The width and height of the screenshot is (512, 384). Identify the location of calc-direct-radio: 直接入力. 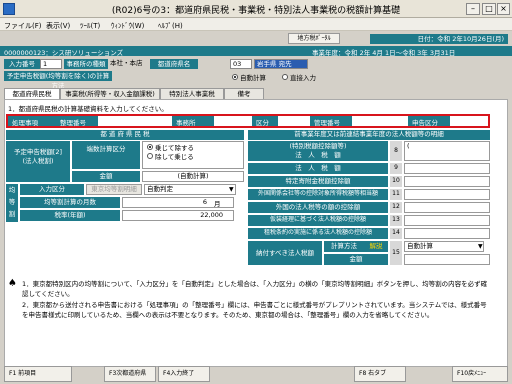
(299, 77).